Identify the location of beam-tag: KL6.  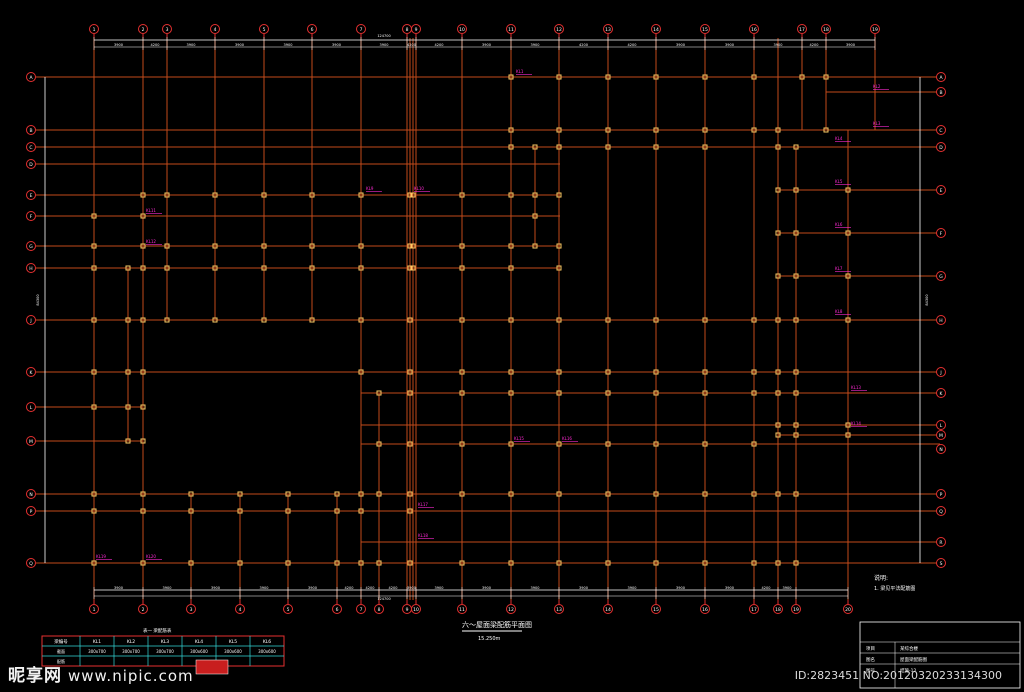
(843, 225).